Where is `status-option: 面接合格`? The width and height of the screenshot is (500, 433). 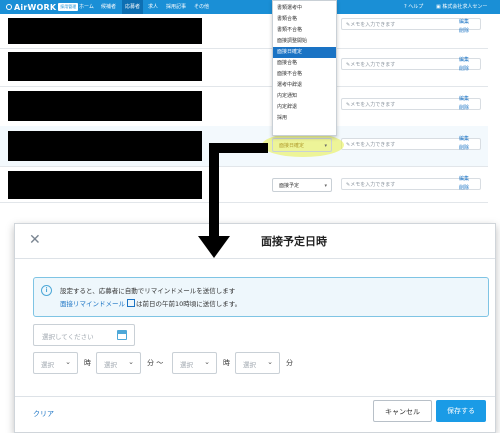
status-option: 面接合格 is located at coordinates (304, 63).